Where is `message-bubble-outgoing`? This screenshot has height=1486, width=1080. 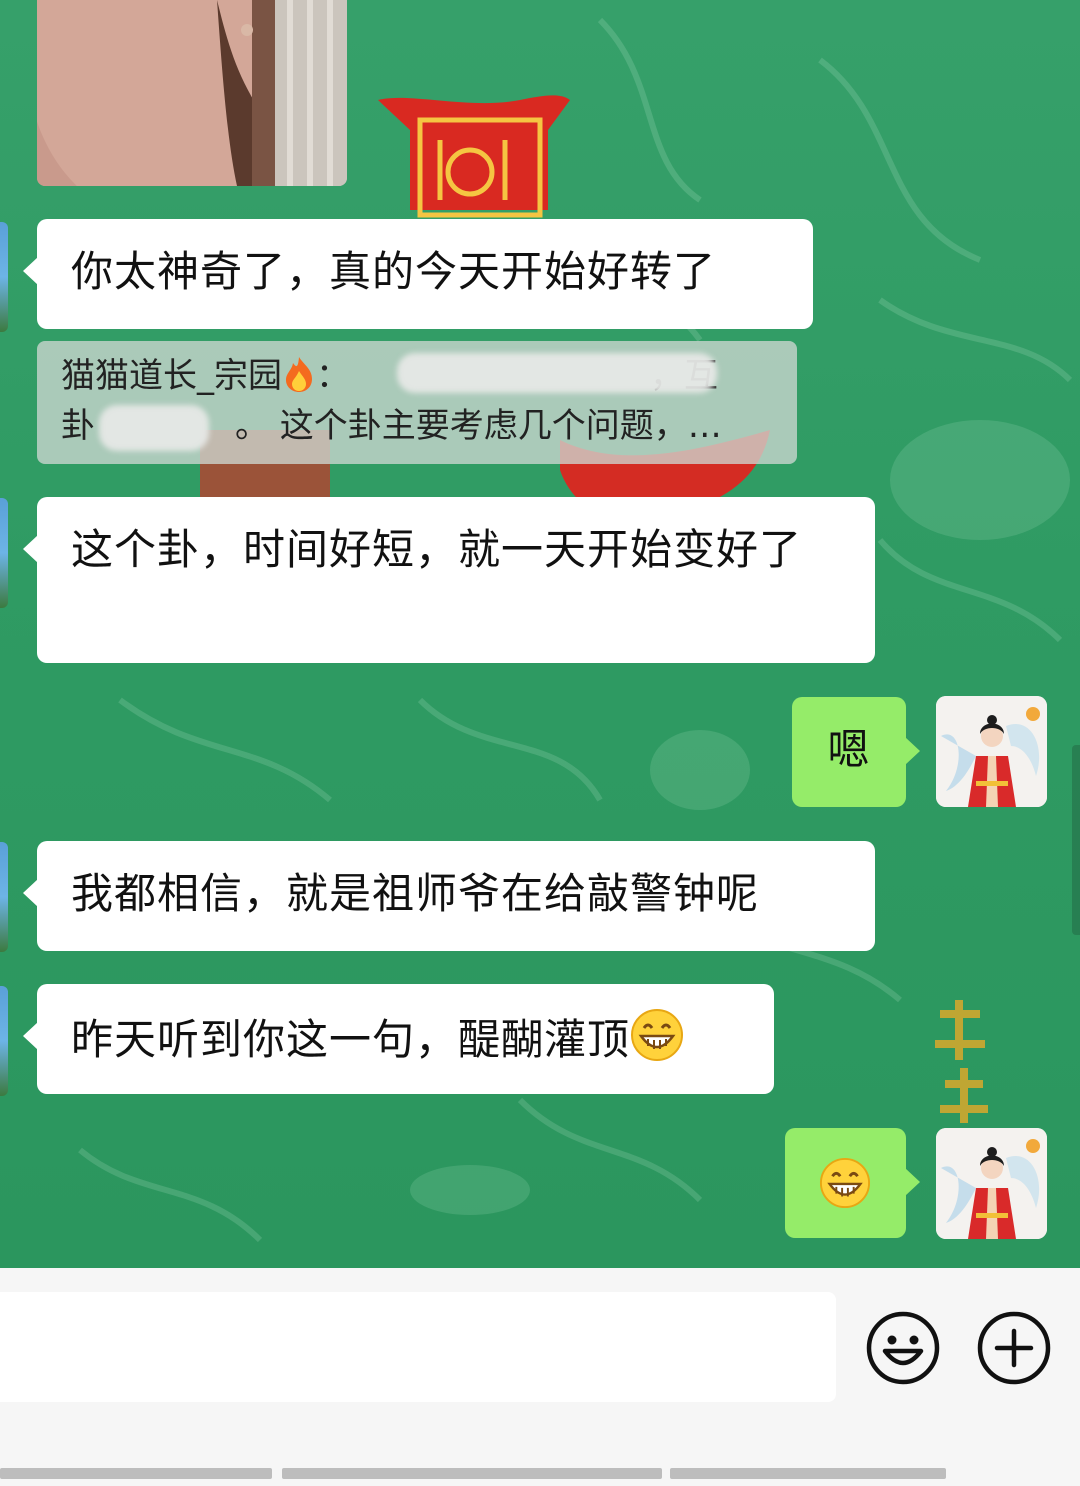
message-bubble-outgoing is located at coordinates (852, 1183).